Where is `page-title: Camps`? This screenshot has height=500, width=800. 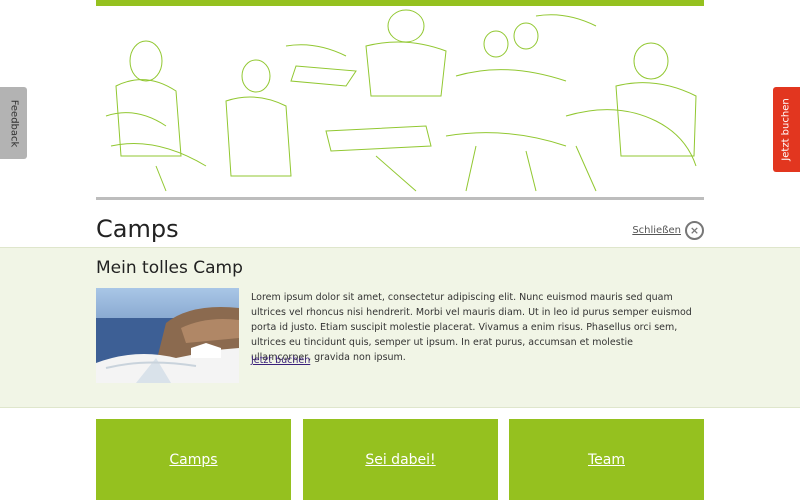
page-title: Camps is located at coordinates (137, 229).